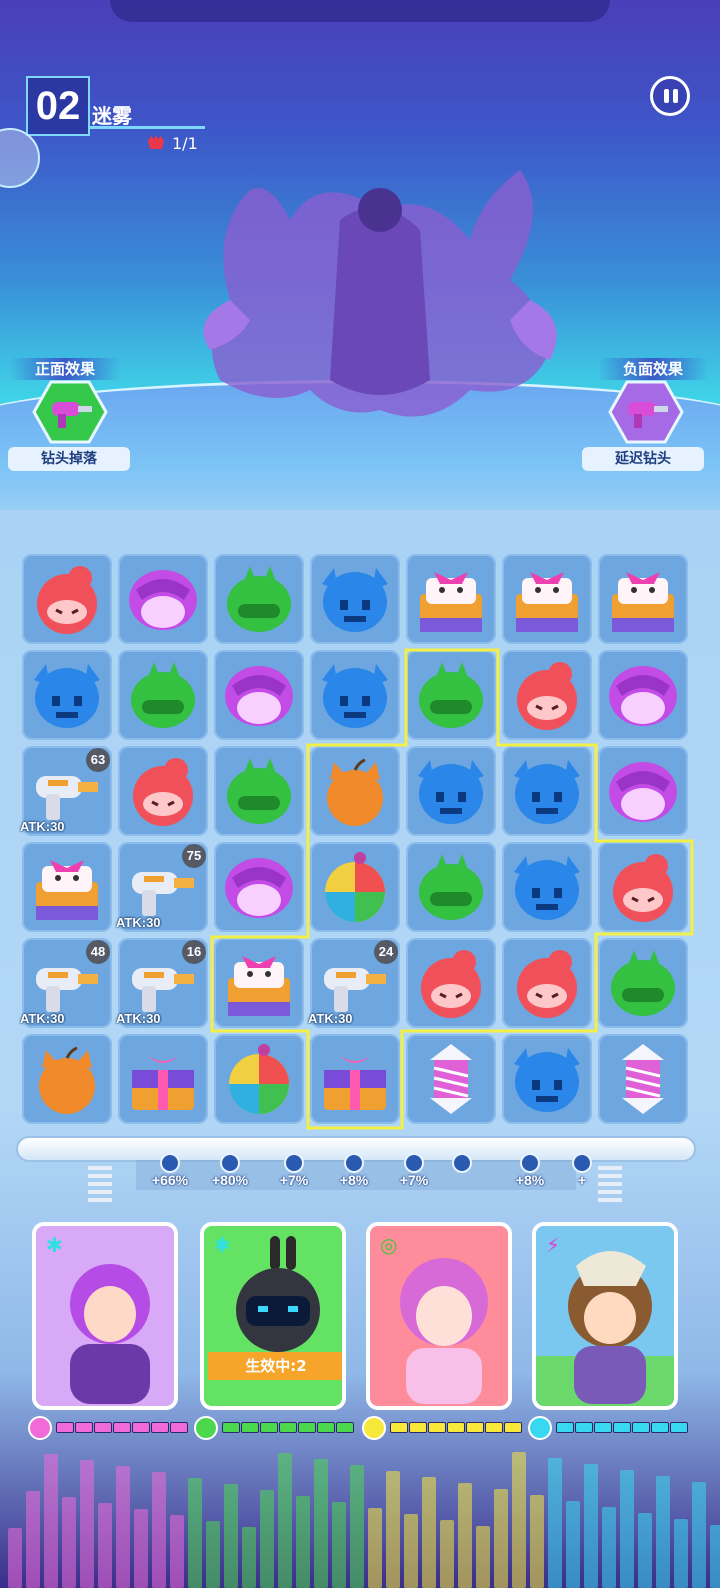 The image size is (720, 1588). I want to click on hero-dino-portrait: ⚡, so click(605, 1316).